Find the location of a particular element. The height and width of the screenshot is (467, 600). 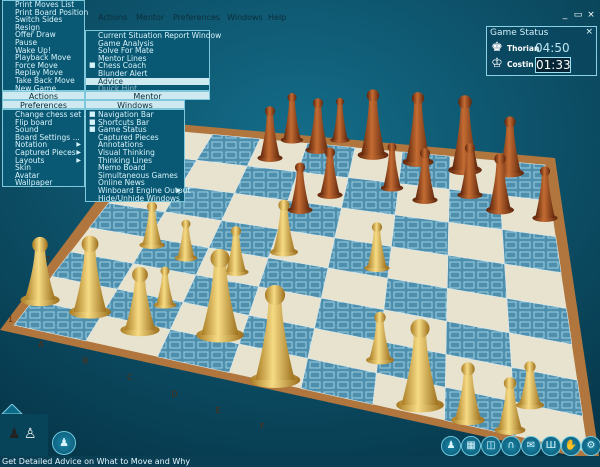

menu-help: Help is located at coordinates (277, 17).